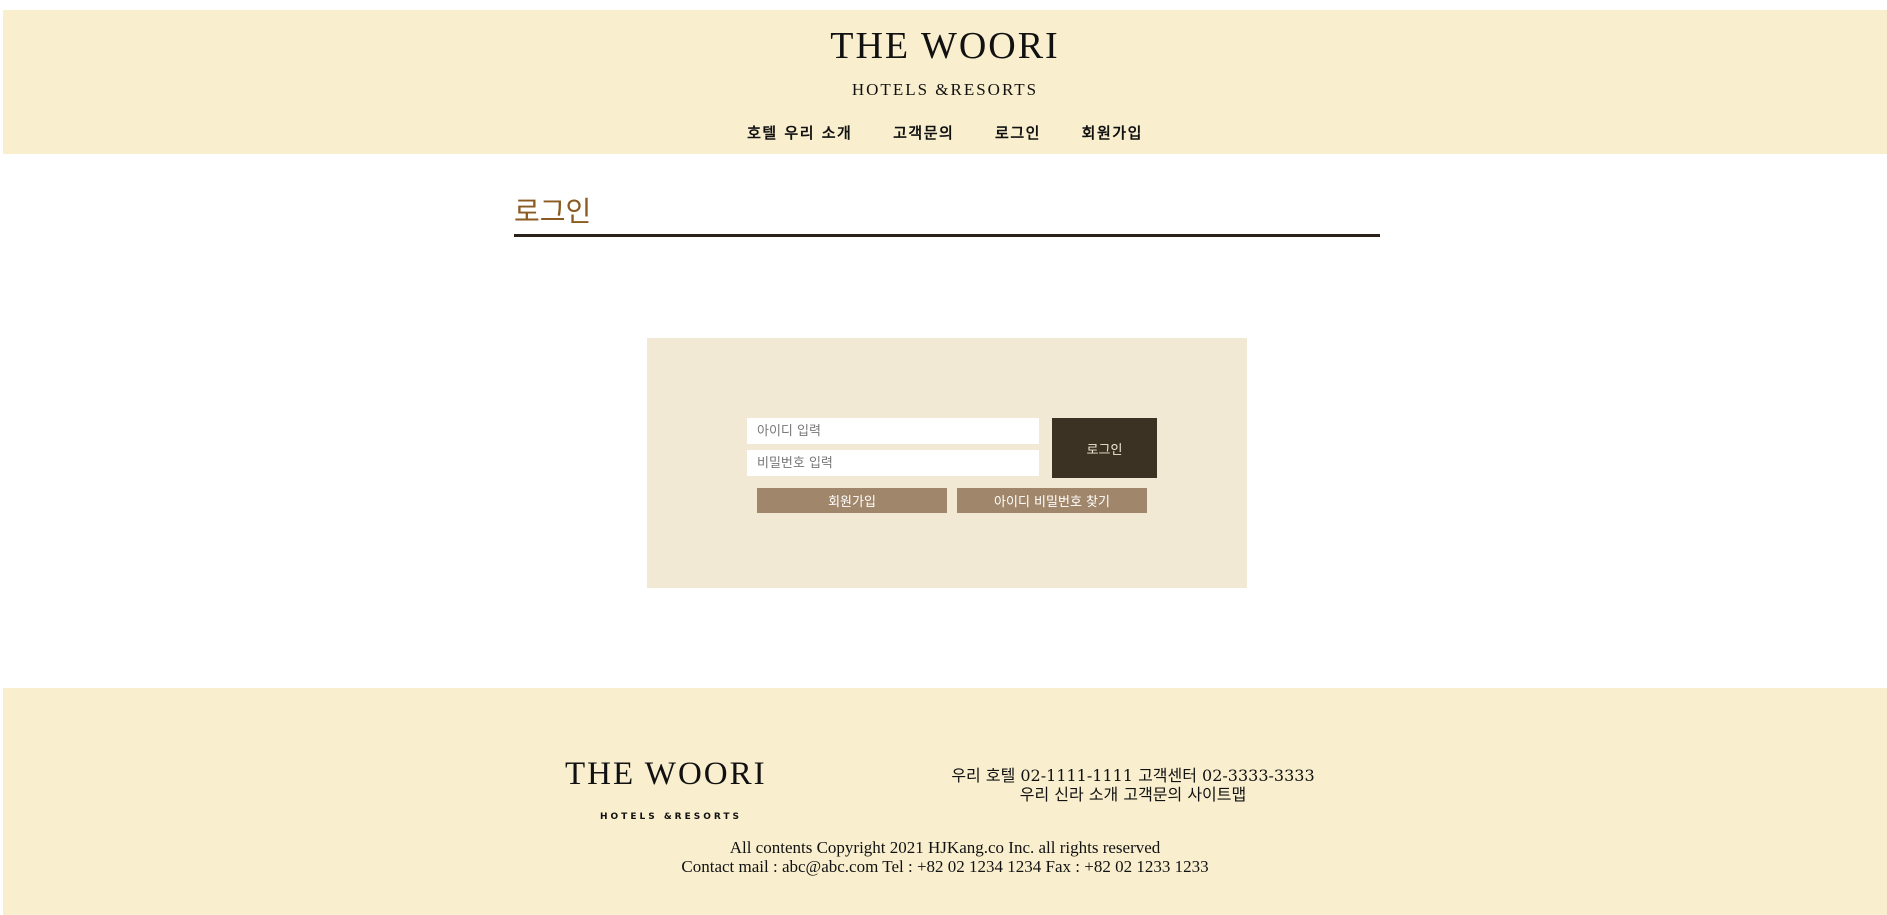 The image size is (1887, 915). What do you see at coordinates (553, 211) in the screenshot?
I see `page-title: 로그인` at bounding box center [553, 211].